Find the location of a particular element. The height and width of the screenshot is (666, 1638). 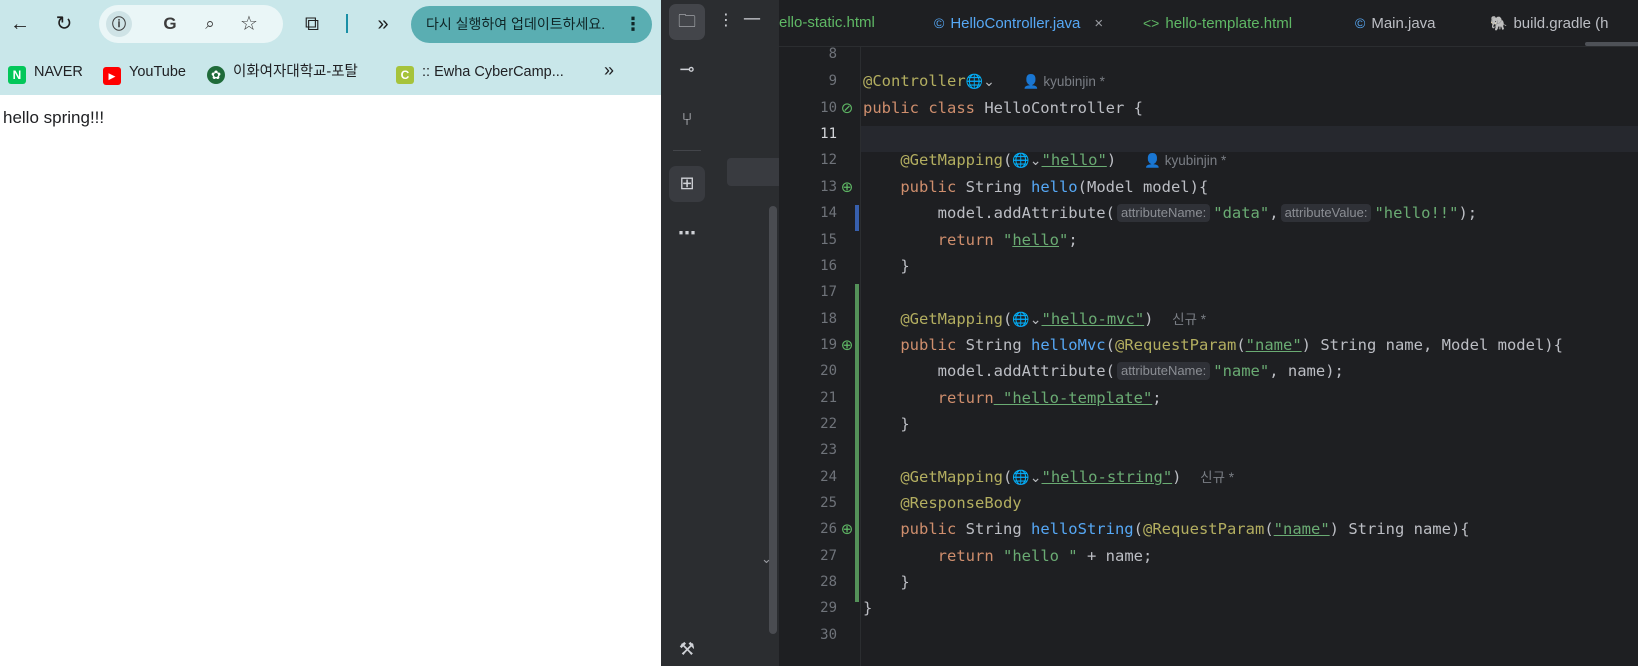

code-text: public String hello(Model model){ is located at coordinates (1054, 187).